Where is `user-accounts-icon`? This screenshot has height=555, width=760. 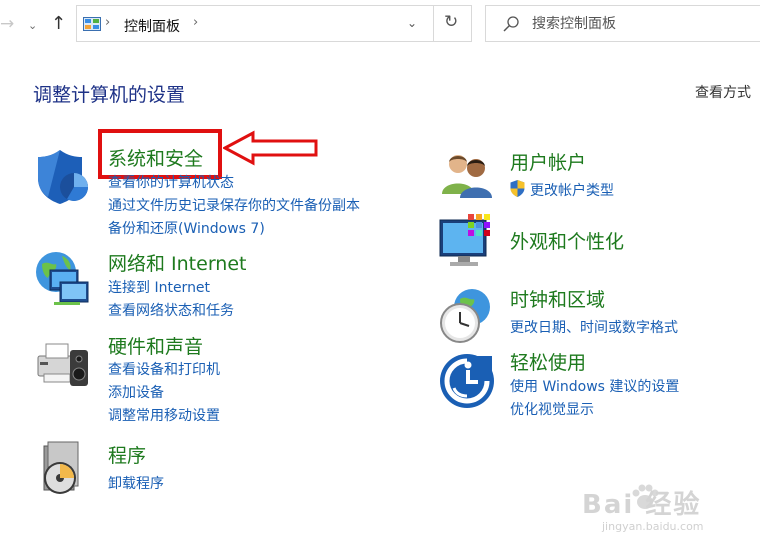
user-accounts-icon is located at coordinates (467, 177).